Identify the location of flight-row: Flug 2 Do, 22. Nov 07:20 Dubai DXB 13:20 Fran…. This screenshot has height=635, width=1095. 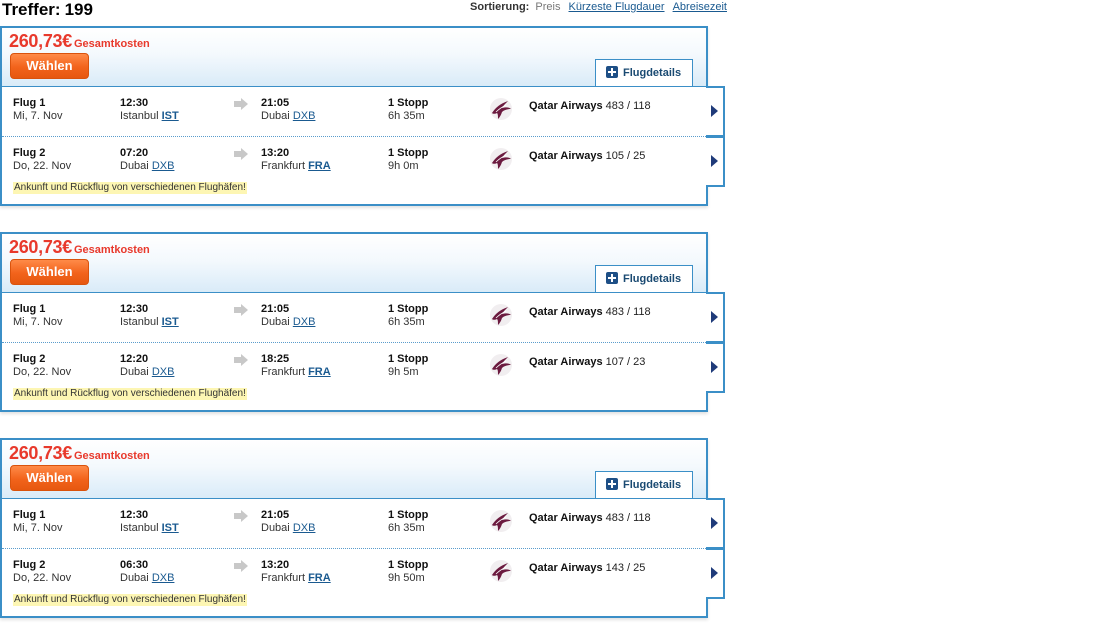
(354, 163).